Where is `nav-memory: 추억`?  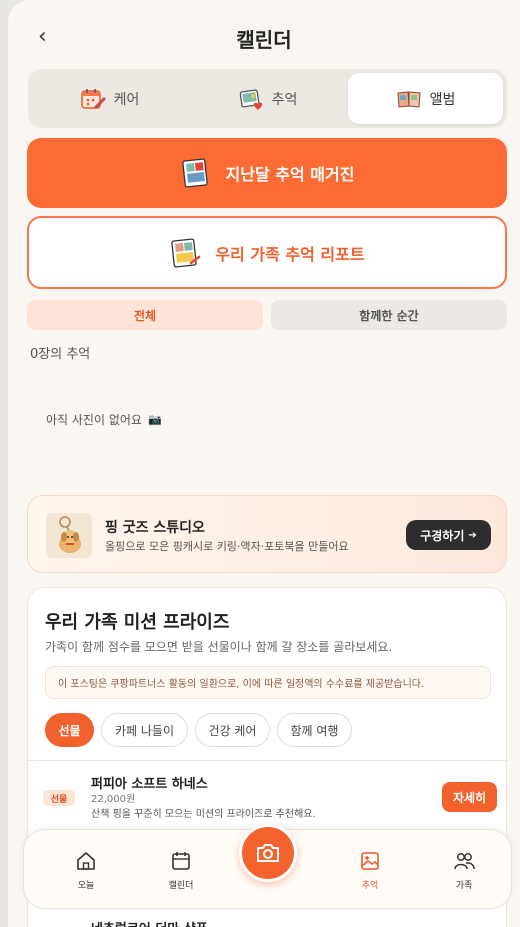
nav-memory: 추억 is located at coordinates (370, 870).